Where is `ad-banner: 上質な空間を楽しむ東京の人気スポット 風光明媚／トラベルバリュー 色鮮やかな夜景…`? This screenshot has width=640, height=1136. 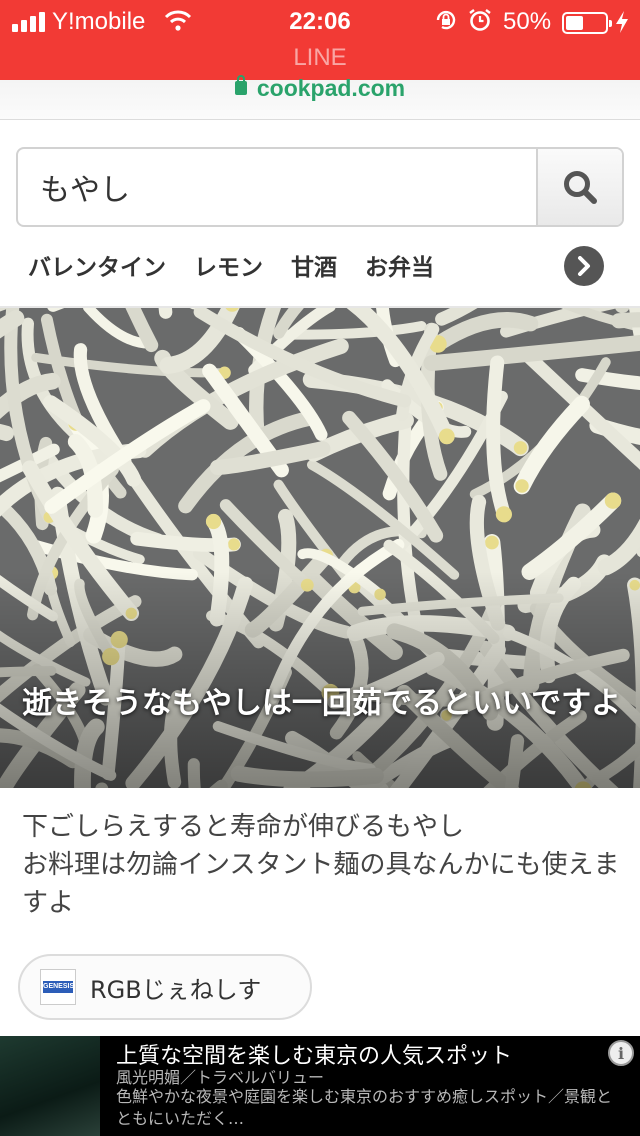
ad-banner: 上質な空間を楽しむ東京の人気スポット 風光明媚／トラベルバリュー 色鮮やかな夜景… is located at coordinates (320, 1086).